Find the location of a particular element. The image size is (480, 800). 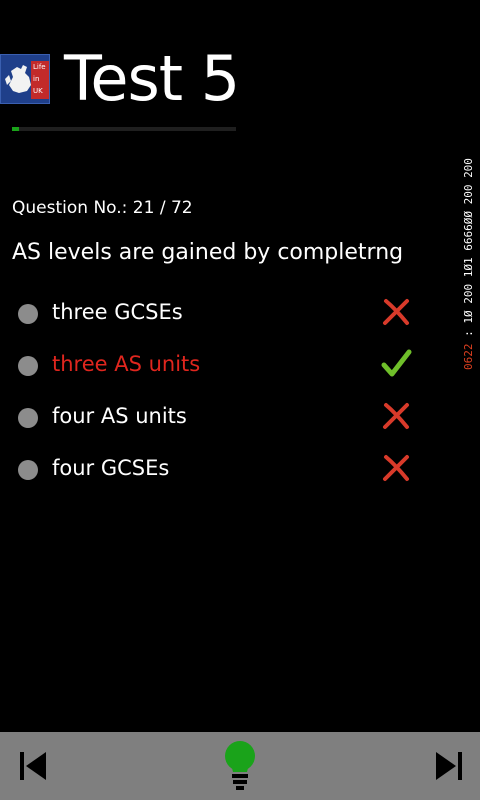

debug-overlay-rest: : 1Ø 200 1Ø1 6666ØØ 200 200 is located at coordinates (468, 251).